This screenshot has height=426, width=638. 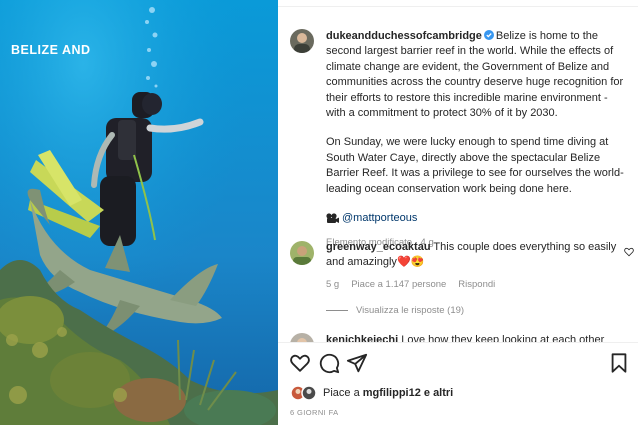 What do you see at coordinates (476, 284) in the screenshot?
I see `comment-reply-button: Rispondi` at bounding box center [476, 284].